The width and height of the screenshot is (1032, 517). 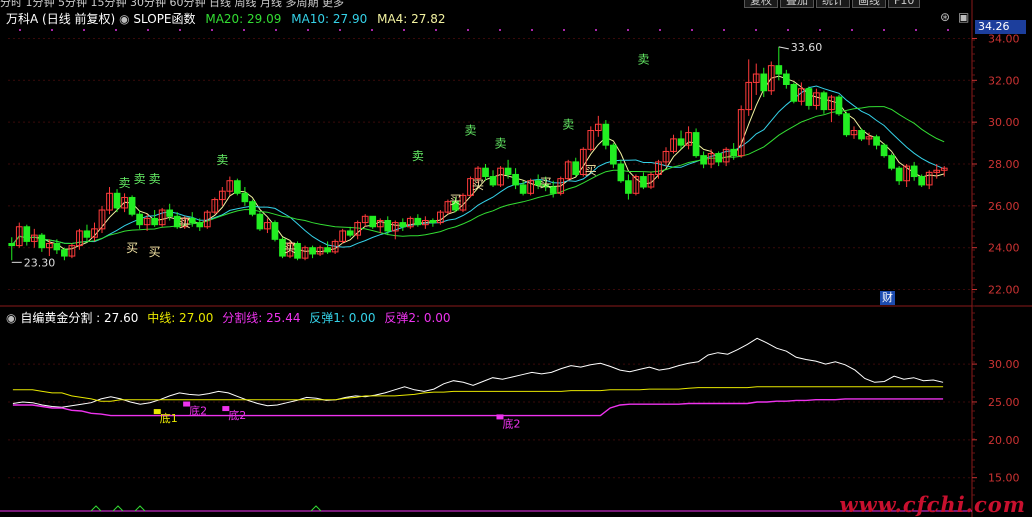 I want to click on indicator-dropdown-icon: ◉, so click(x=124, y=19).